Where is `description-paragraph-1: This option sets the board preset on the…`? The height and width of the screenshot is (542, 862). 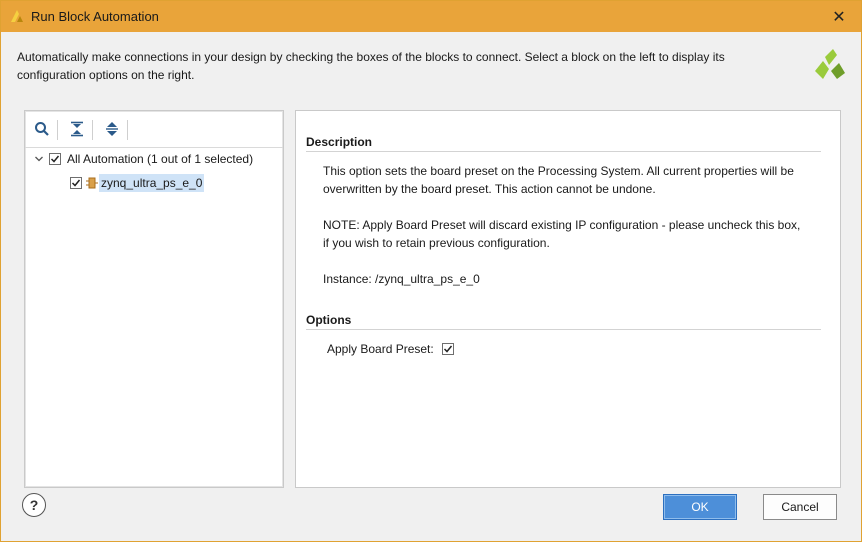
description-paragraph-1: This option sets the board preset on the… is located at coordinates (573, 180).